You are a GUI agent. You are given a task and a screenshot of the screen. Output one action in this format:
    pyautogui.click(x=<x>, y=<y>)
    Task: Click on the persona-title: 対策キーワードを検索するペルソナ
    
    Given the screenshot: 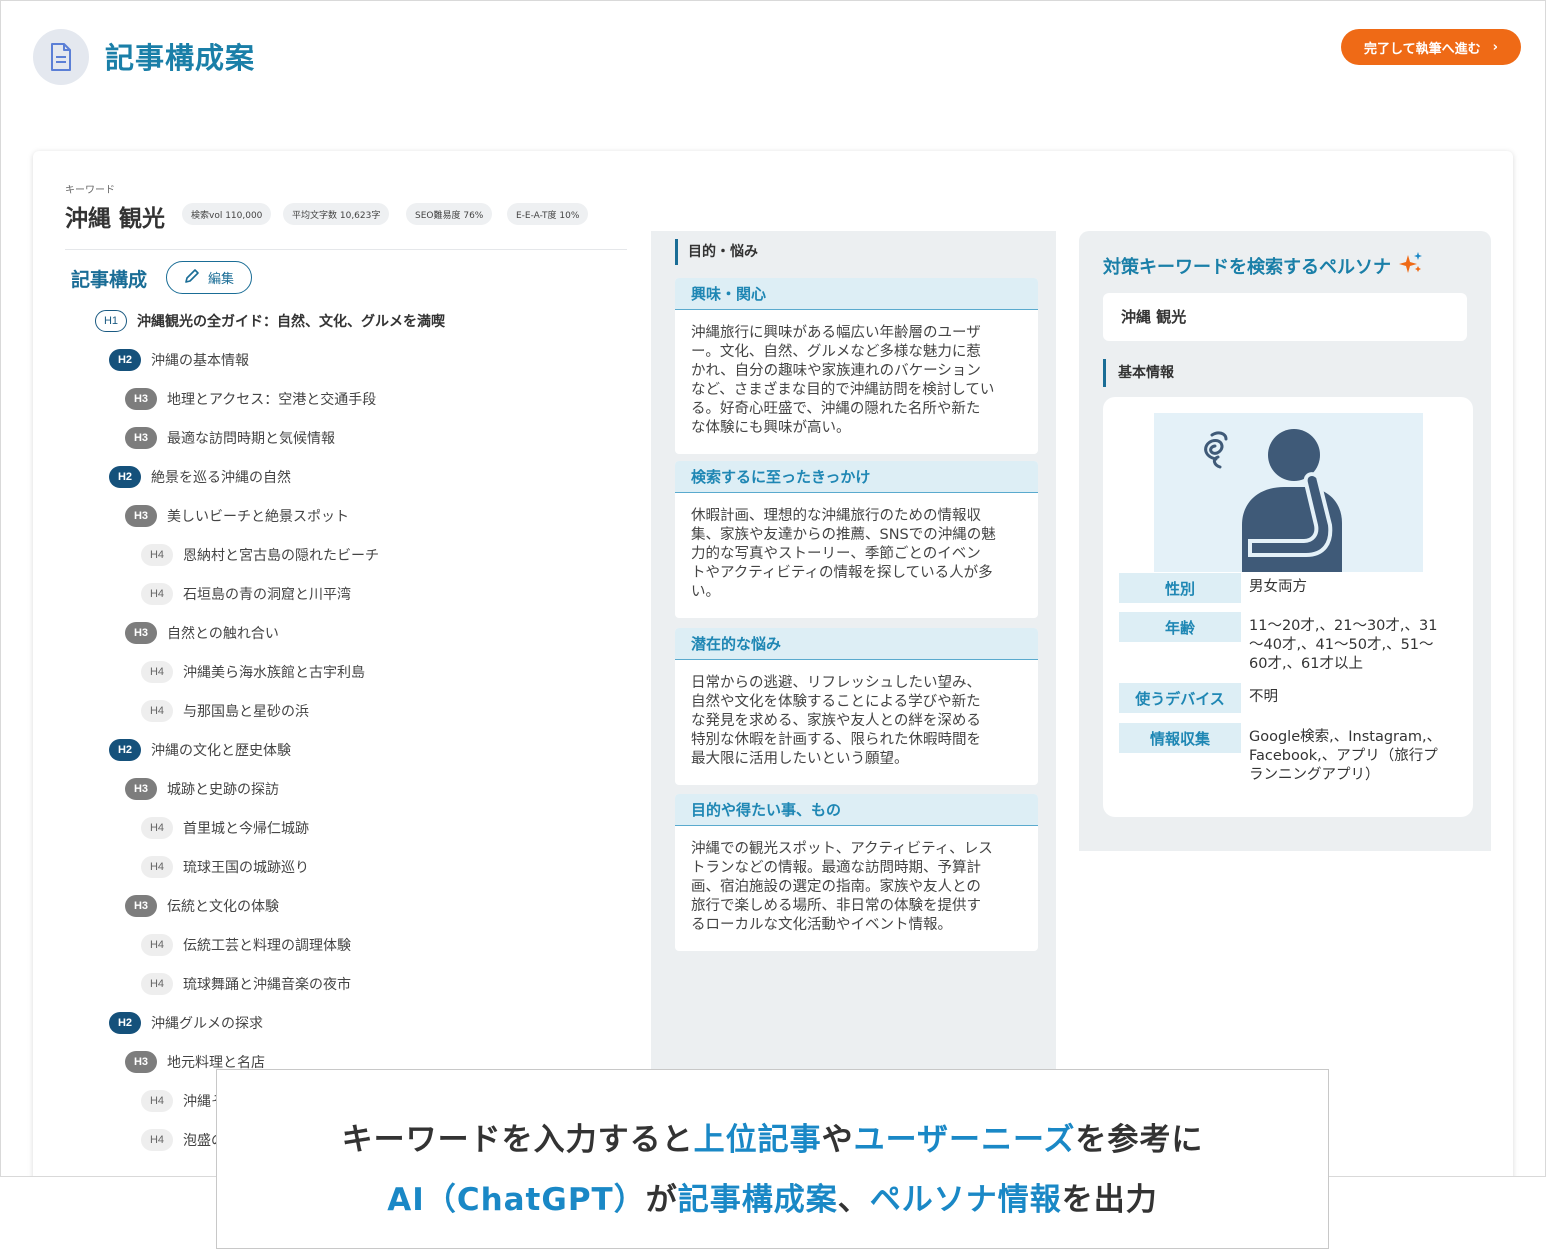 What is the action you would take?
    pyautogui.click(x=1263, y=265)
    